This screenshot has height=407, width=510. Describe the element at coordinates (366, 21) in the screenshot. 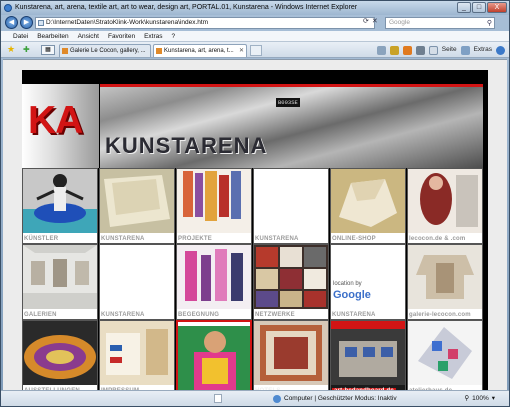

I see `refresh-icon: ⟳` at that location.